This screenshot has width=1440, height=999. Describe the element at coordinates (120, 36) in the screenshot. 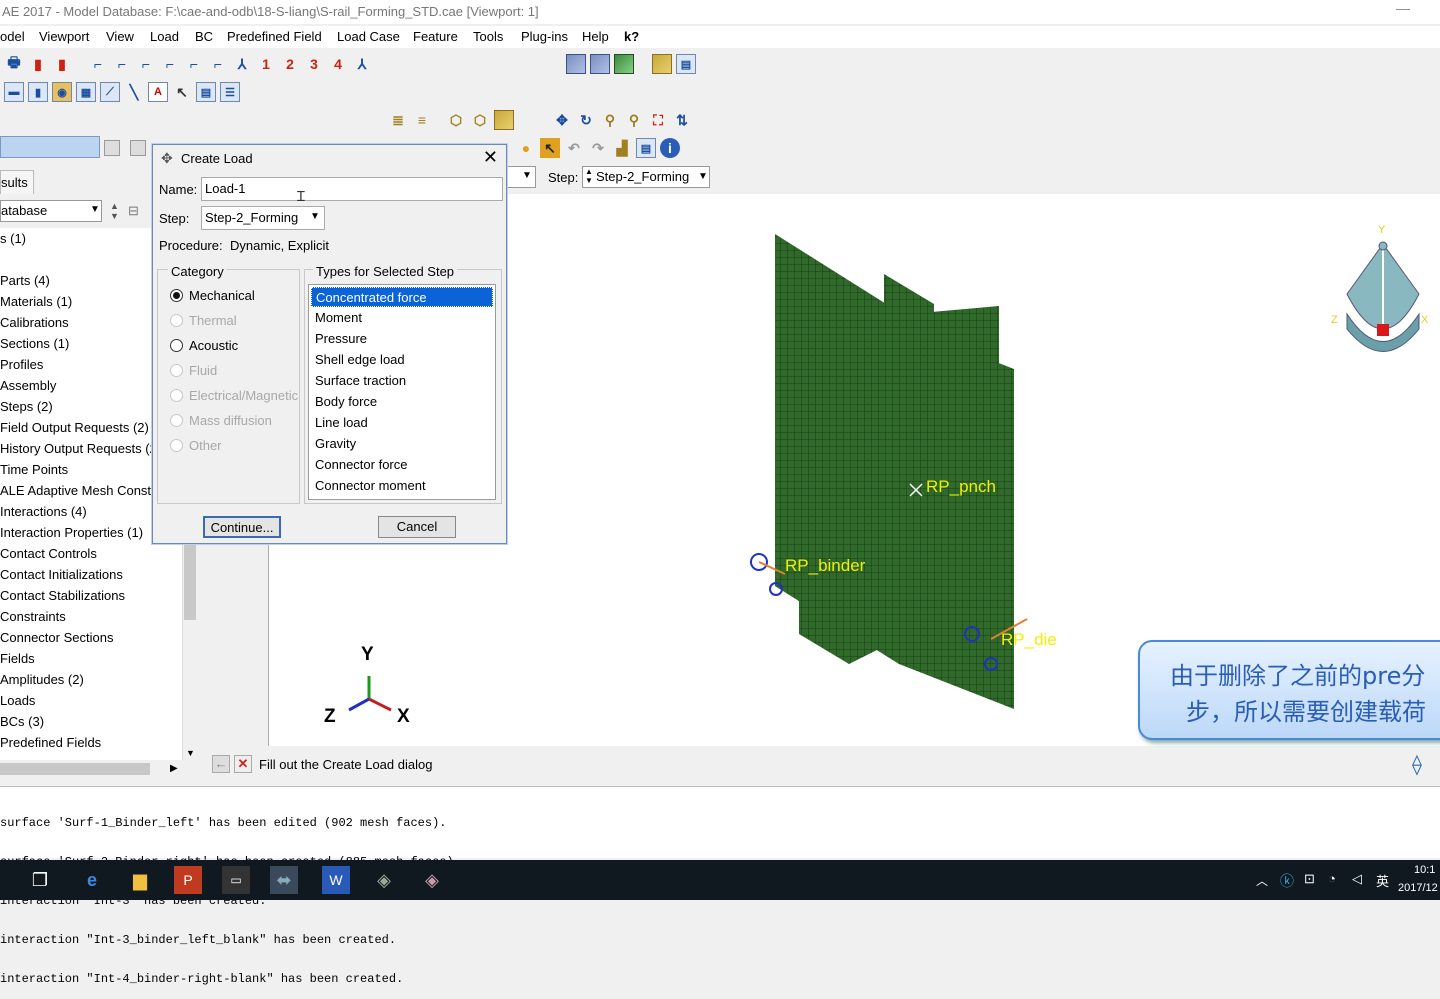

I see `menu-view: View` at that location.